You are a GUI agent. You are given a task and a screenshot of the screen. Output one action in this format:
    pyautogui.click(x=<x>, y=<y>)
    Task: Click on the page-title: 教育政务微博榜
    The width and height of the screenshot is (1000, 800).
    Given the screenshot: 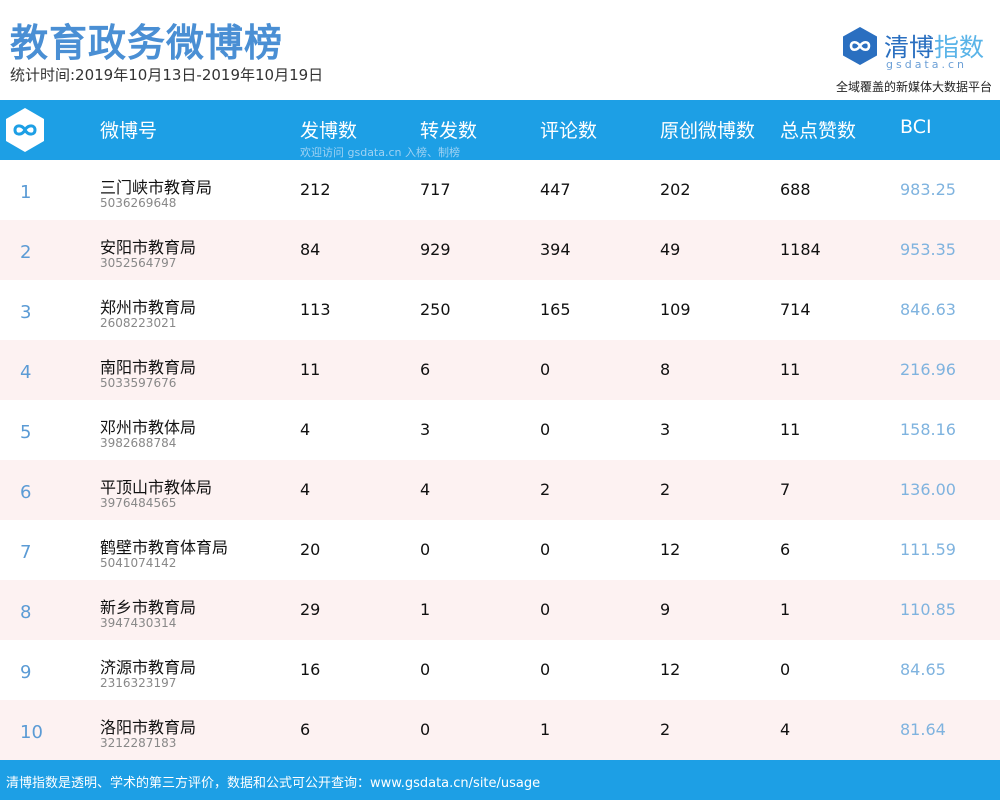 What is the action you would take?
    pyautogui.click(x=147, y=43)
    